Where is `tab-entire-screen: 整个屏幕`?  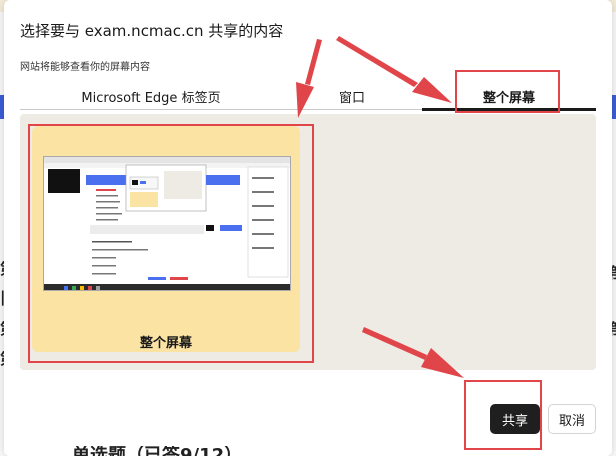 tab-entire-screen: 整个屏幕 is located at coordinates (509, 96).